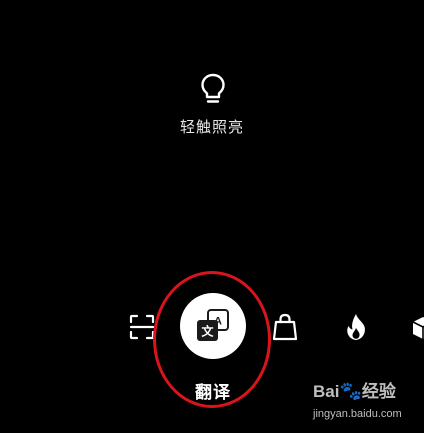 This screenshot has height=433, width=424. What do you see at coordinates (212, 339) in the screenshot?
I see `annotation-highlight-ellipse` at bounding box center [212, 339].